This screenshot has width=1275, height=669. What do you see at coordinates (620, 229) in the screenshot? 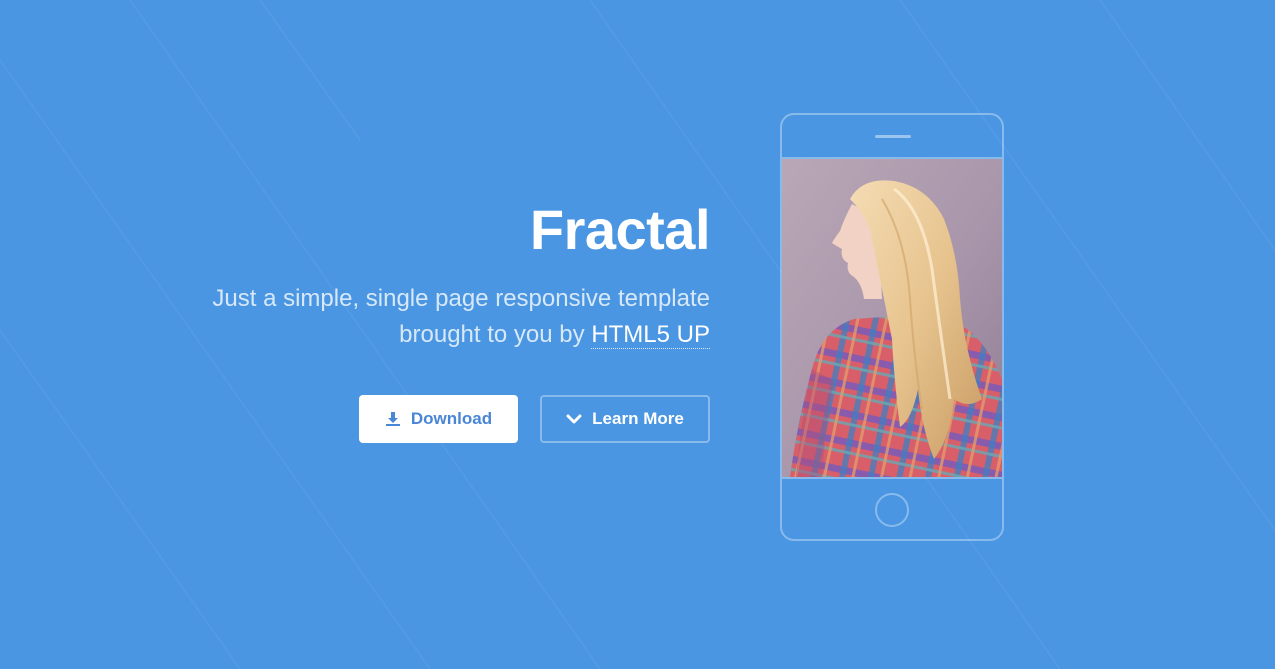
I see `page-title: Fractal` at bounding box center [620, 229].